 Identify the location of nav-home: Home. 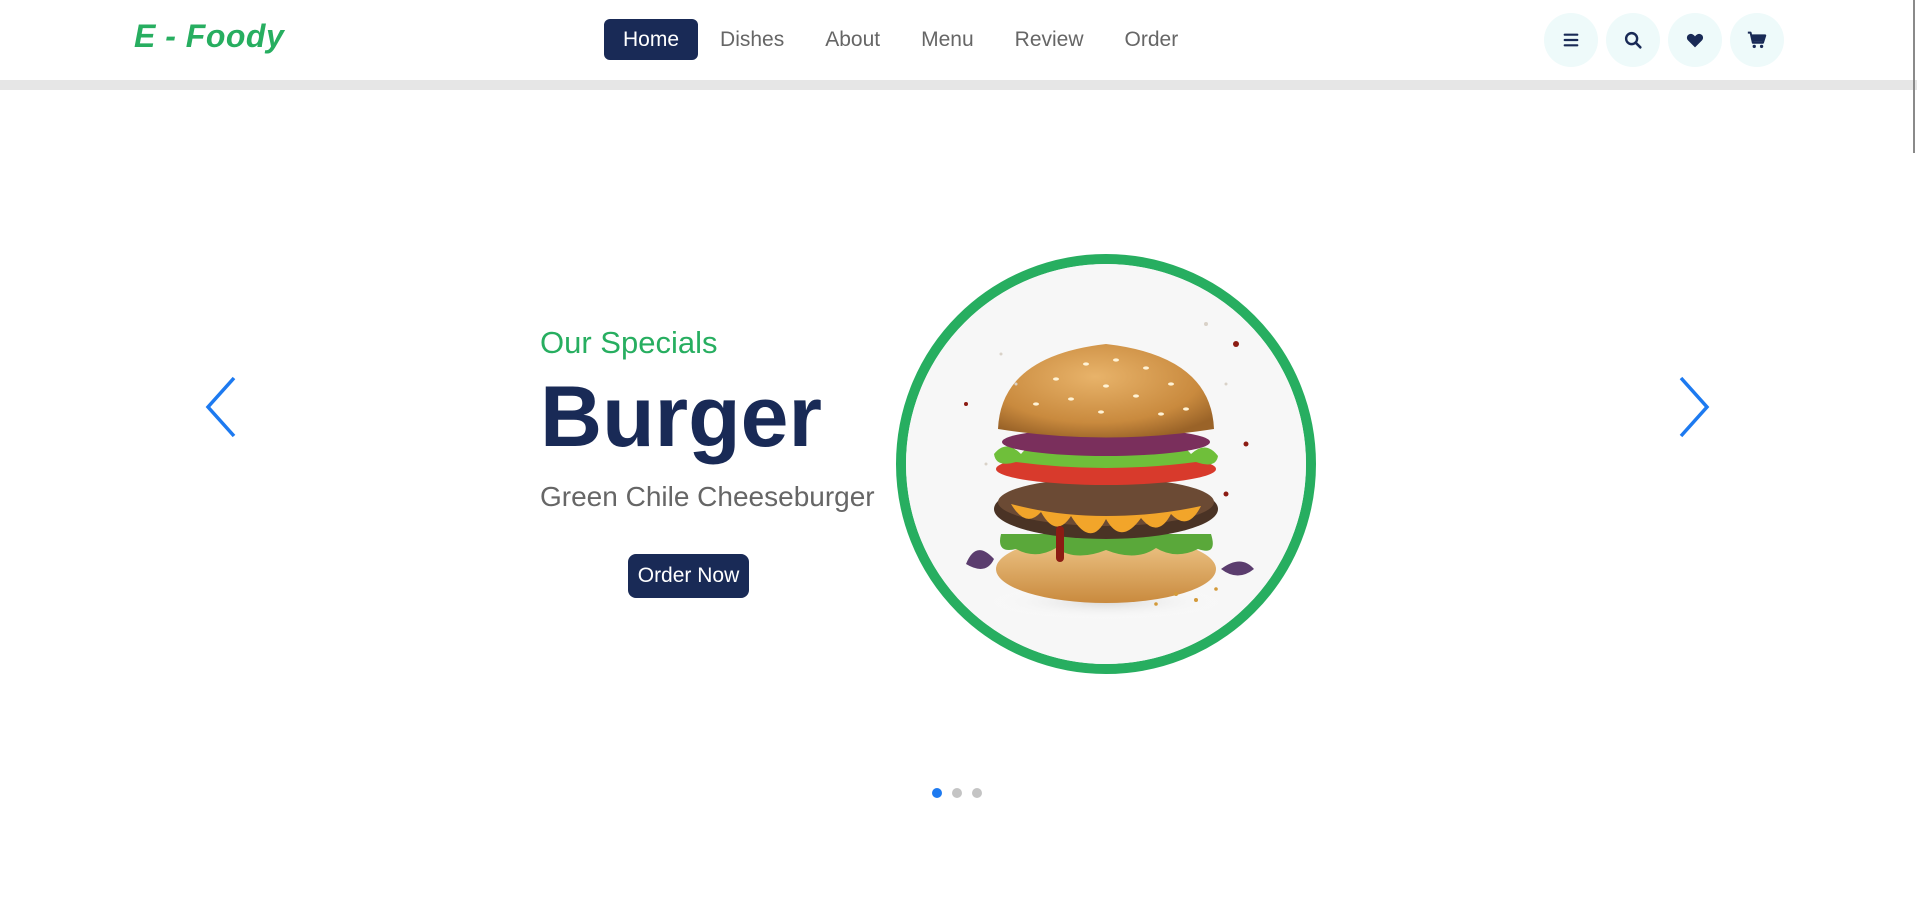
(651, 39).